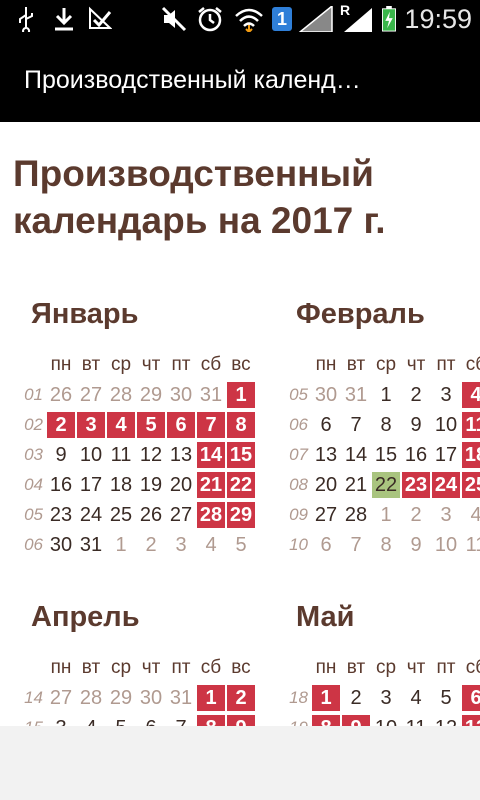 This screenshot has height=800, width=480. I want to click on day-cell: 26, so click(151, 515).